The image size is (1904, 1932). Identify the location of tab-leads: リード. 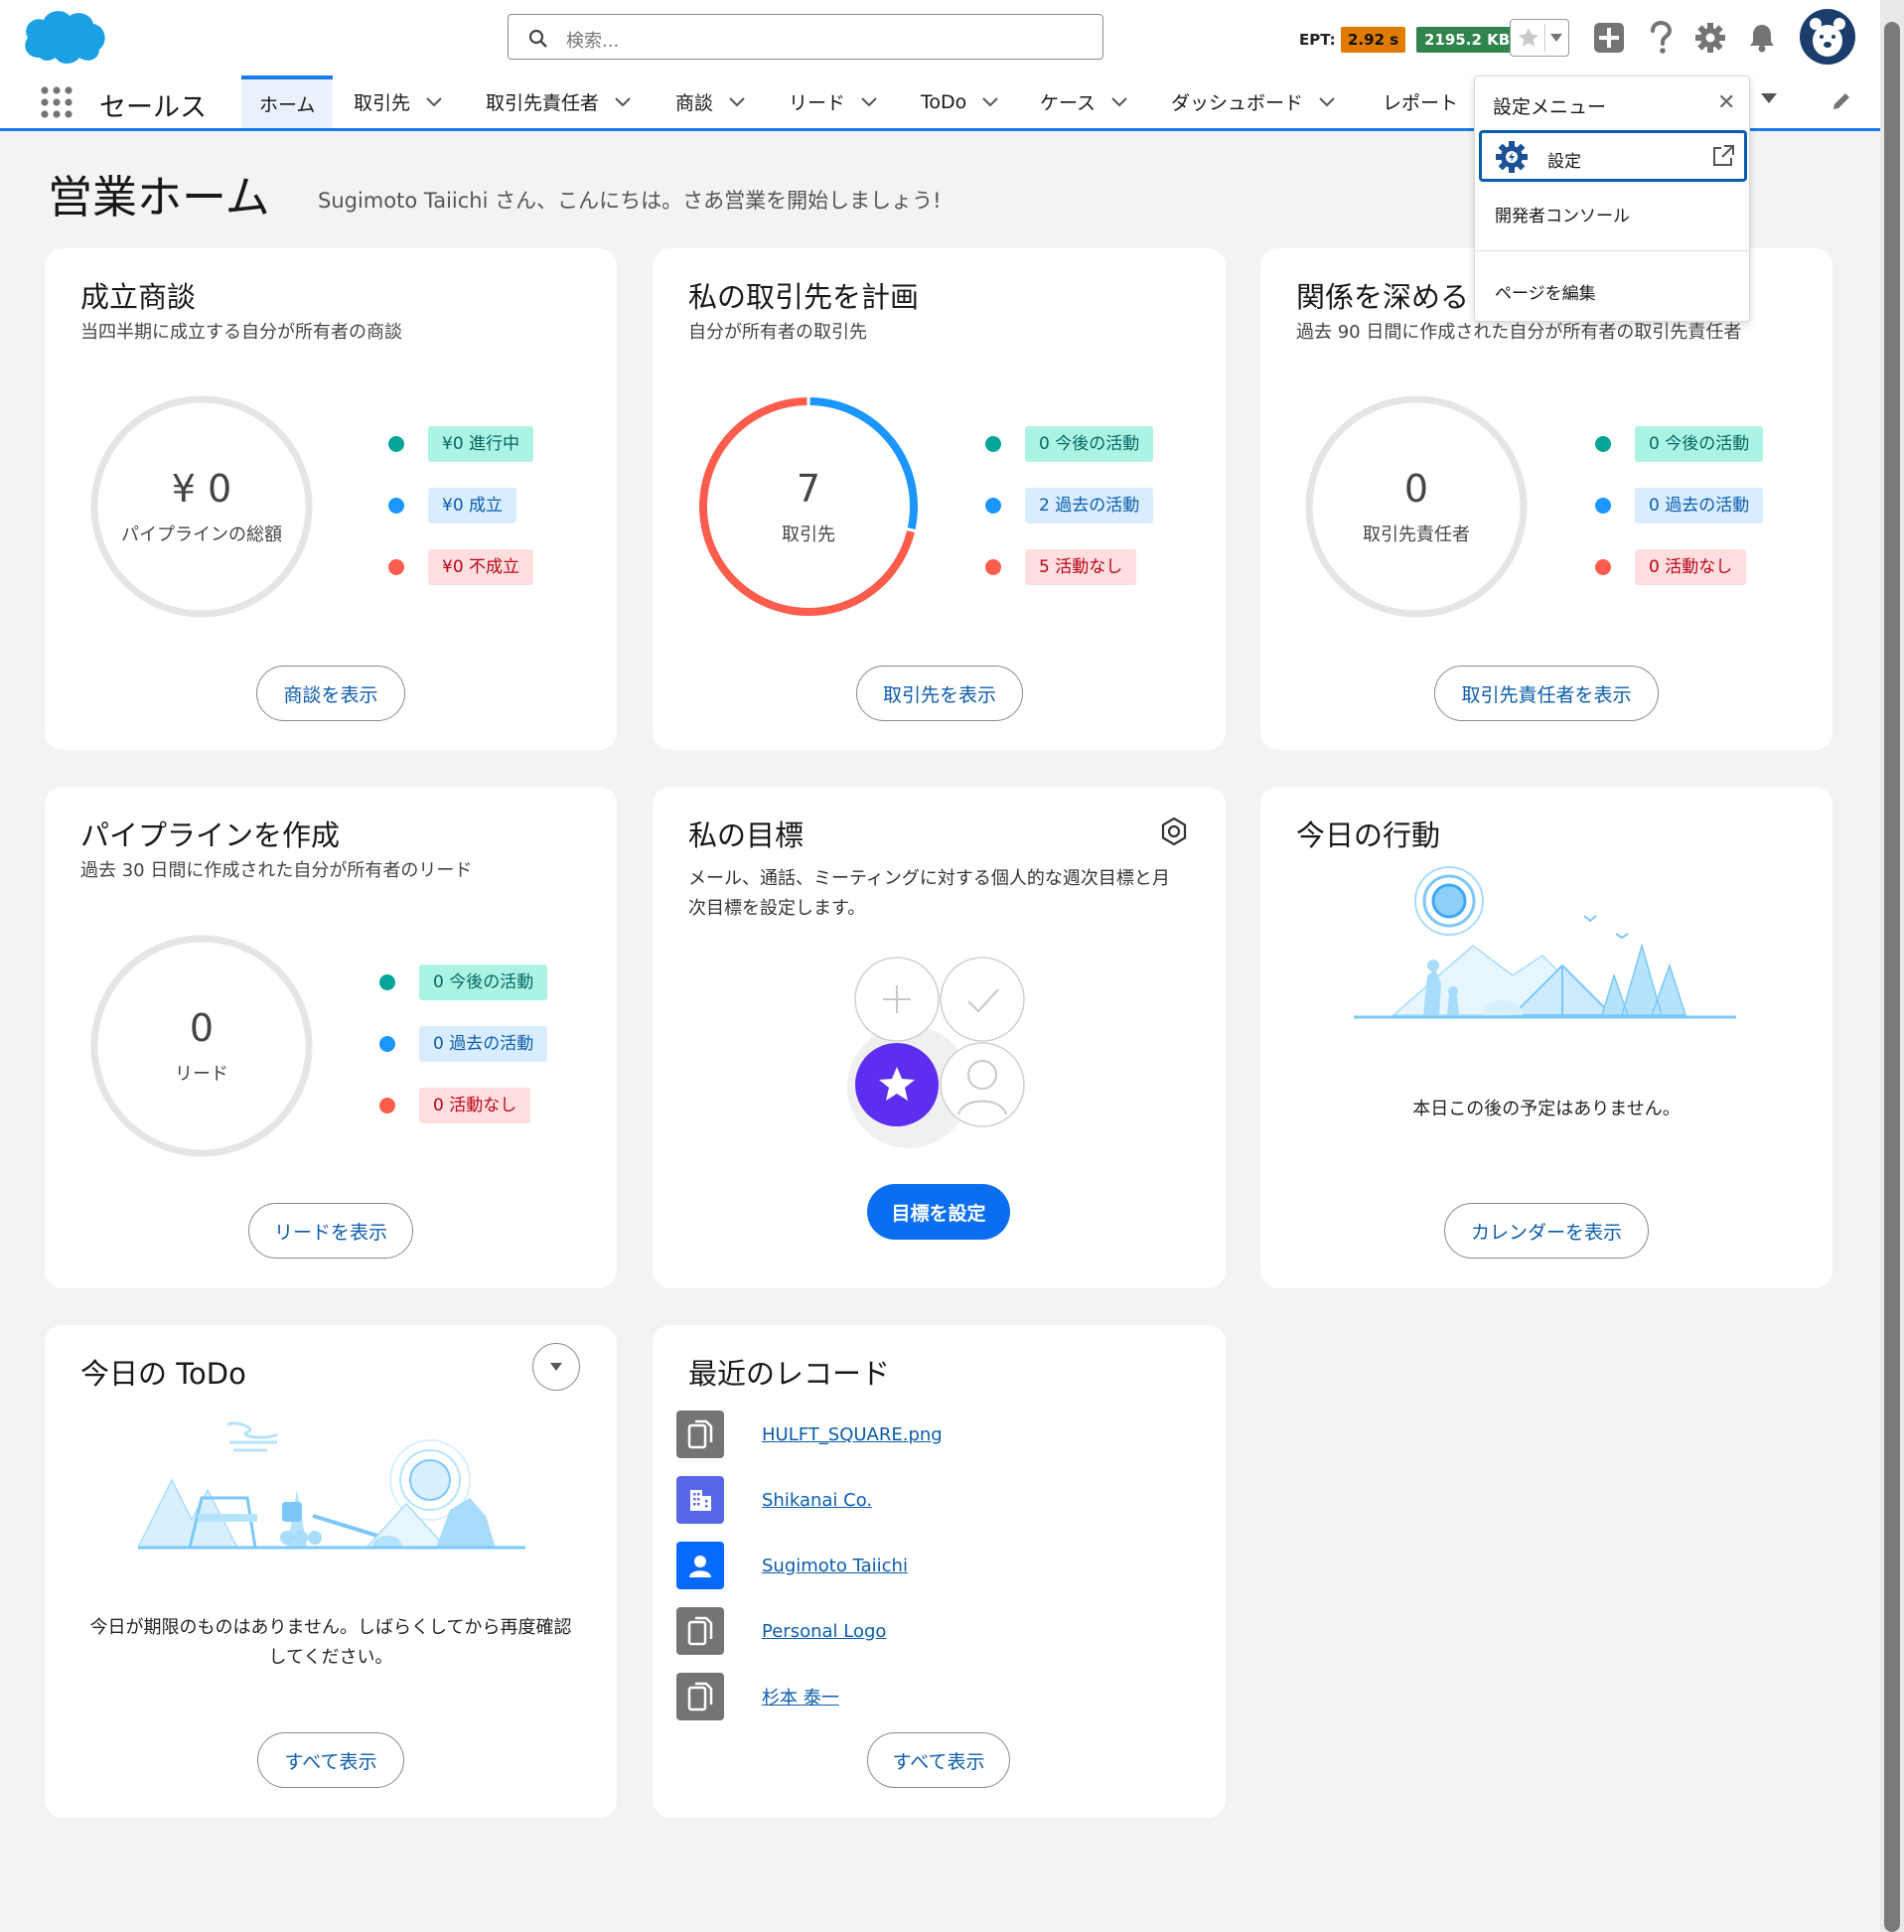
(834, 101).